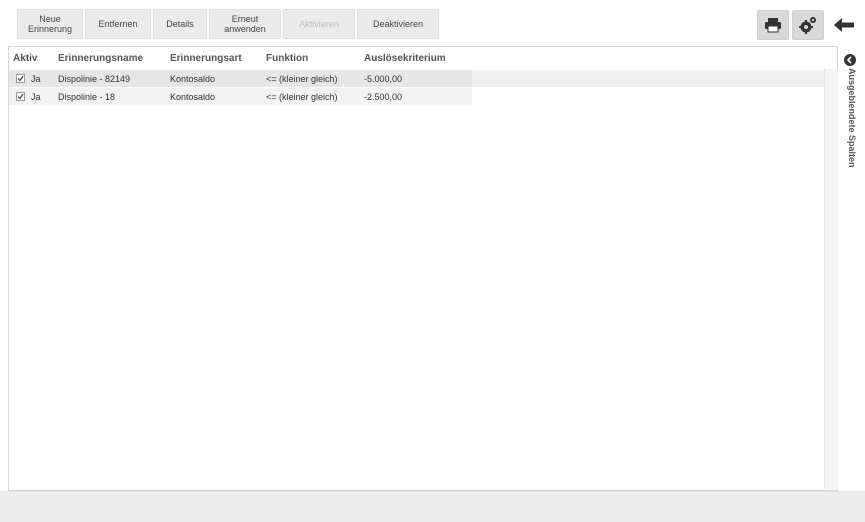 The width and height of the screenshot is (865, 522). Describe the element at coordinates (851, 268) in the screenshot. I see `hidden-columns-panel: Ausgeblendete Spalten` at that location.